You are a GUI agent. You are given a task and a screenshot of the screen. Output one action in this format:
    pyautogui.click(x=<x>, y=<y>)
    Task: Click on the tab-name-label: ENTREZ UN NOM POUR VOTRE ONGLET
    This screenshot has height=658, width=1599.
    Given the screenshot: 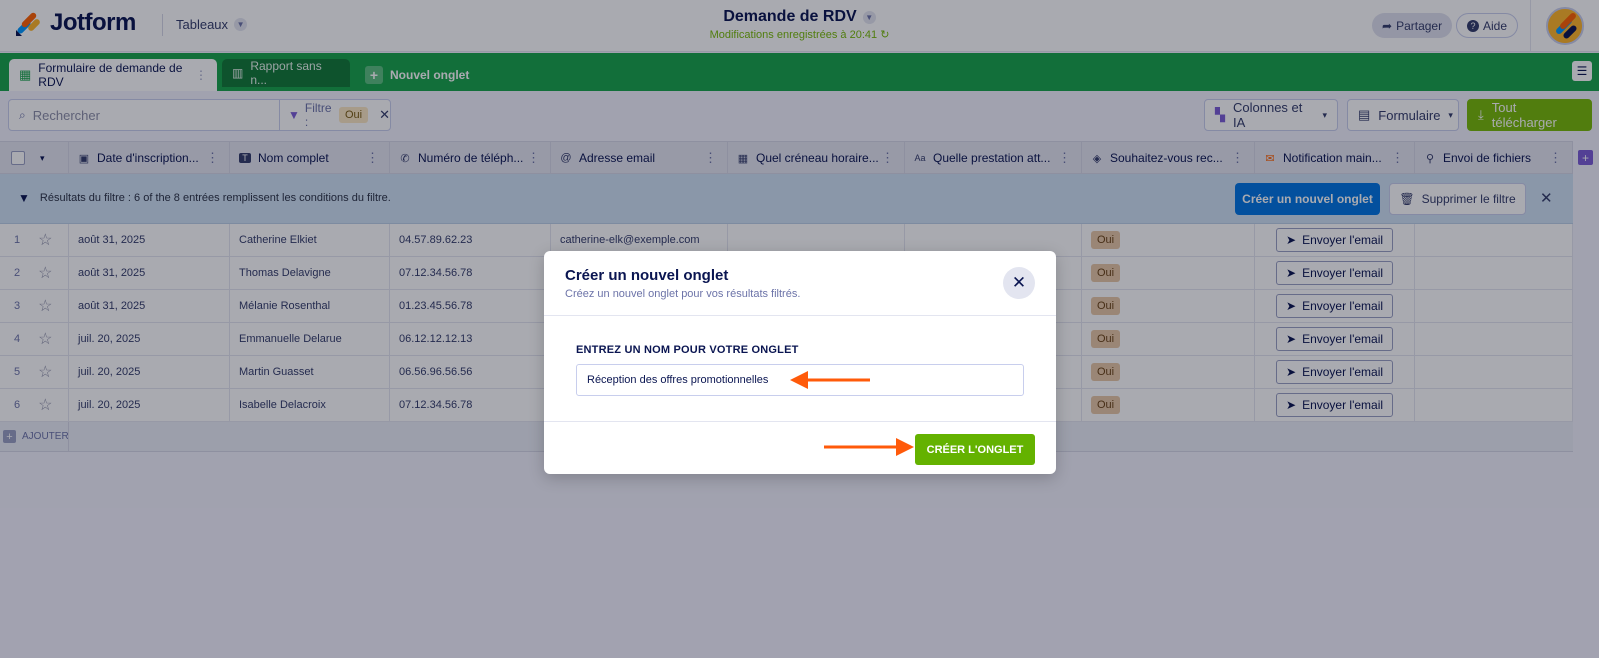 What is the action you would take?
    pyautogui.click(x=687, y=350)
    